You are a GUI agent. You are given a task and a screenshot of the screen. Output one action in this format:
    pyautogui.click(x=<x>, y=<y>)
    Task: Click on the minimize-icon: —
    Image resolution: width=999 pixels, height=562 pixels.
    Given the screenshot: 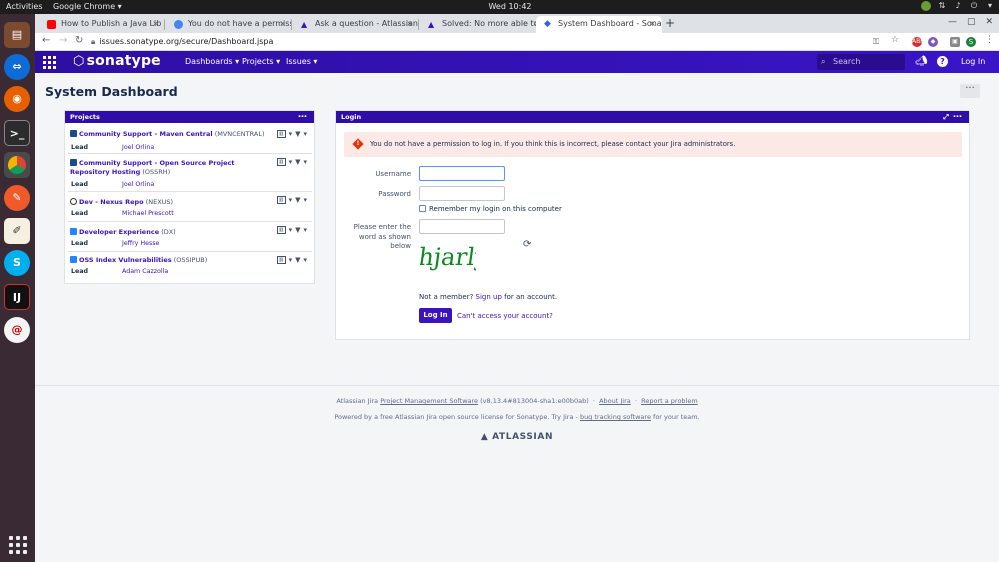 What is the action you would take?
    pyautogui.click(x=952, y=22)
    